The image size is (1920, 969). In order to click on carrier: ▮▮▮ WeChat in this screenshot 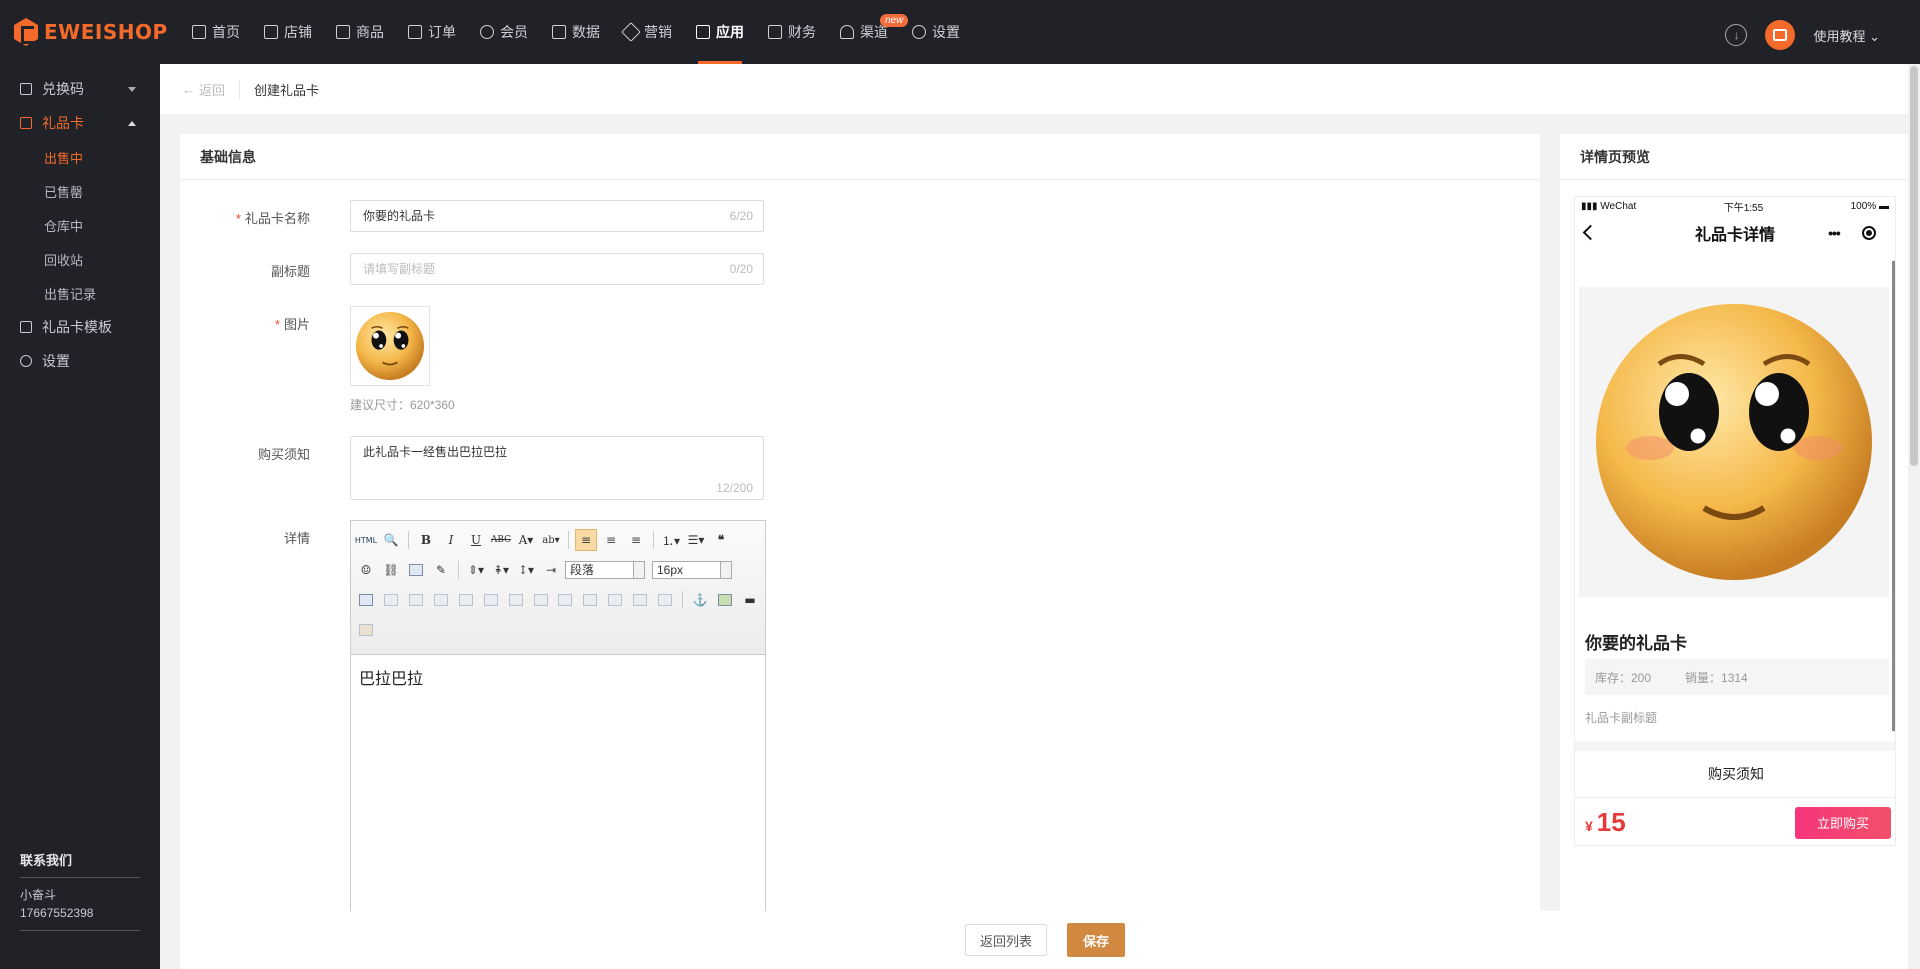, I will do `click(1609, 206)`.